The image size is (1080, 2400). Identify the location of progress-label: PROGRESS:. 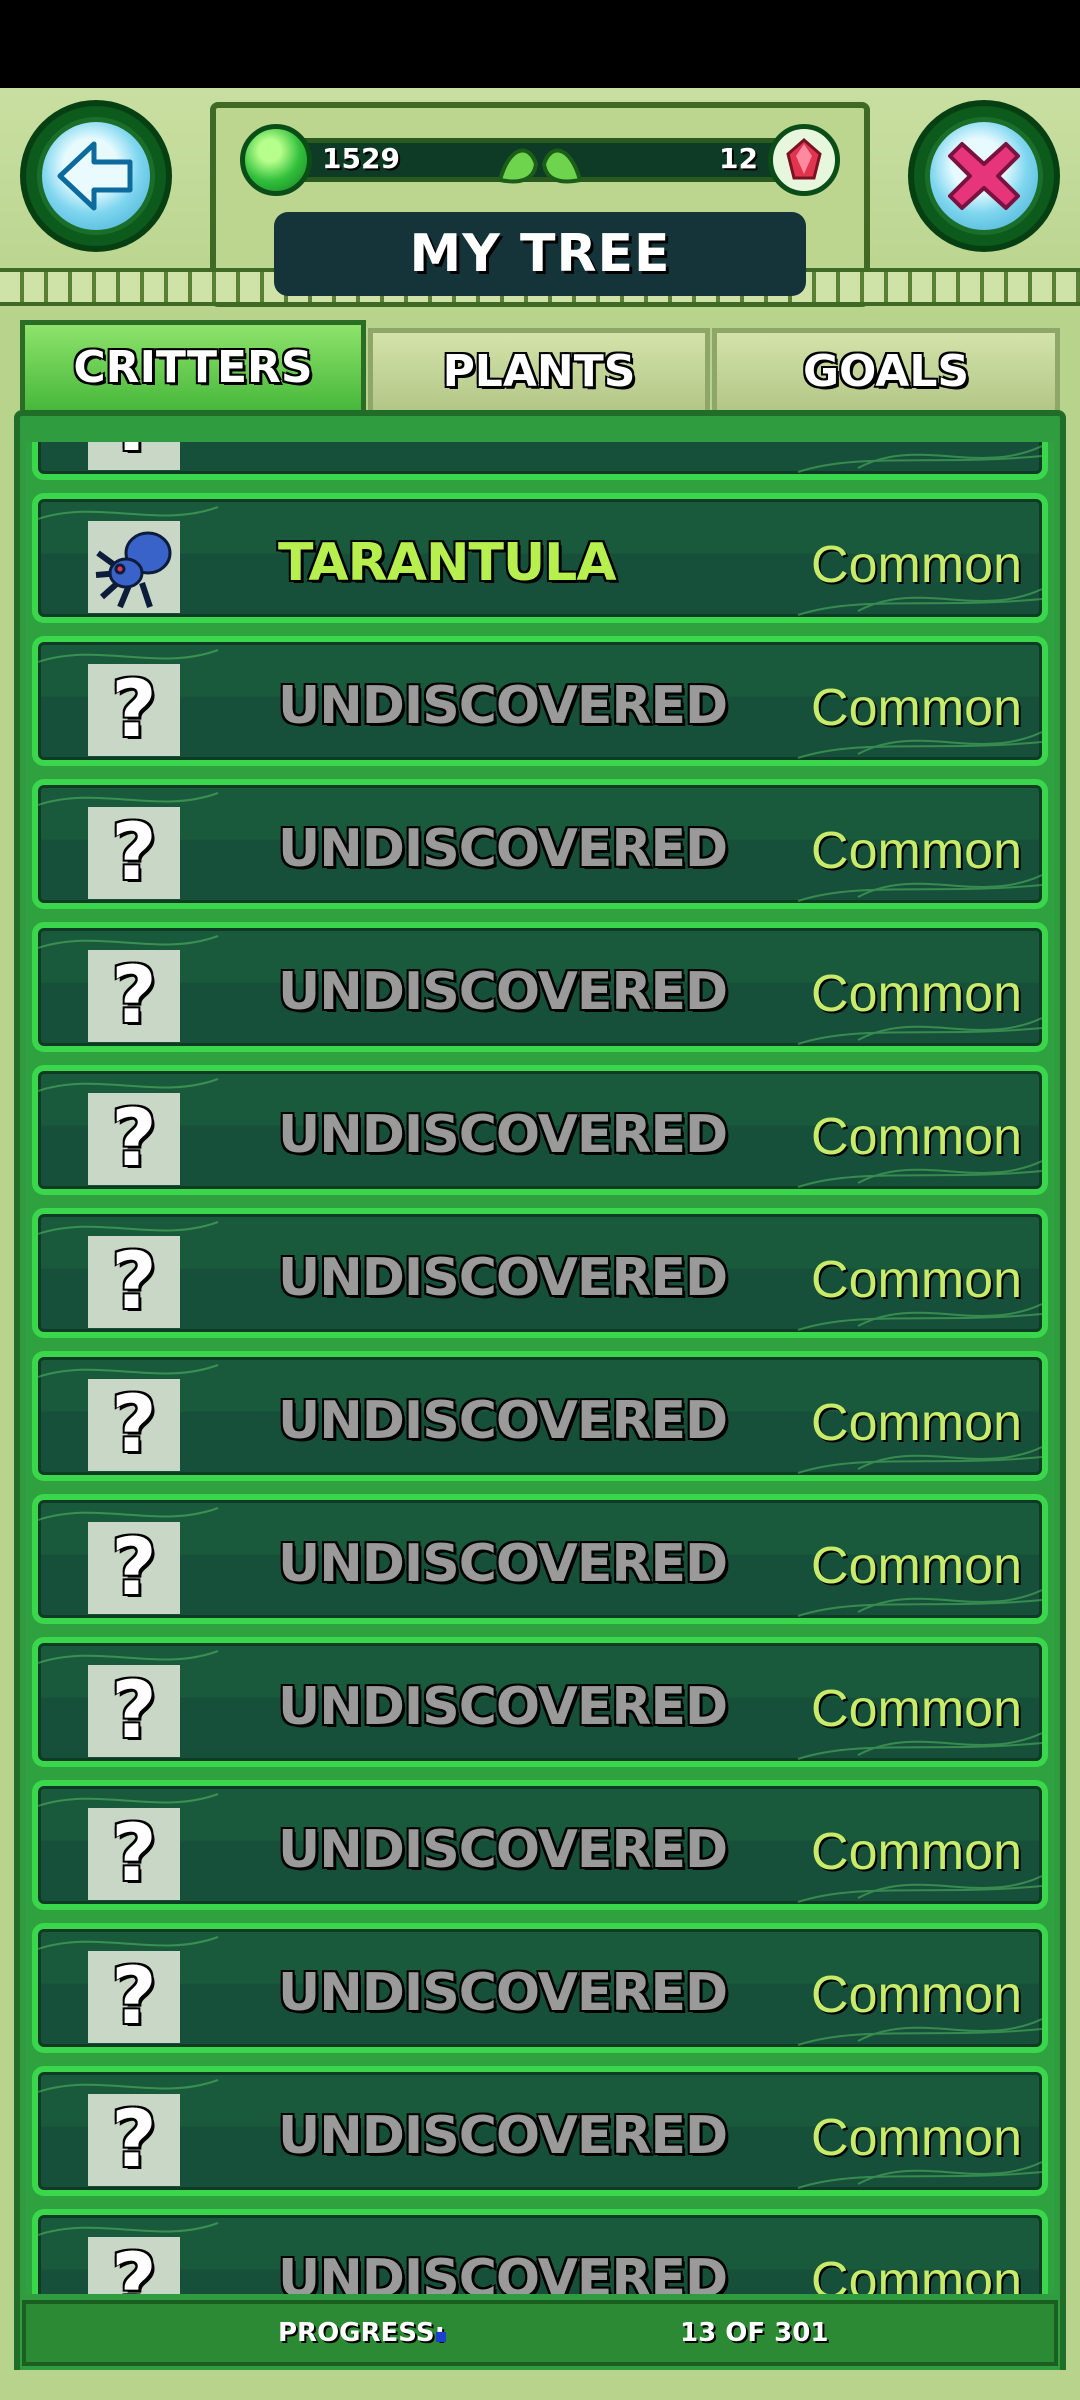
(361, 2333).